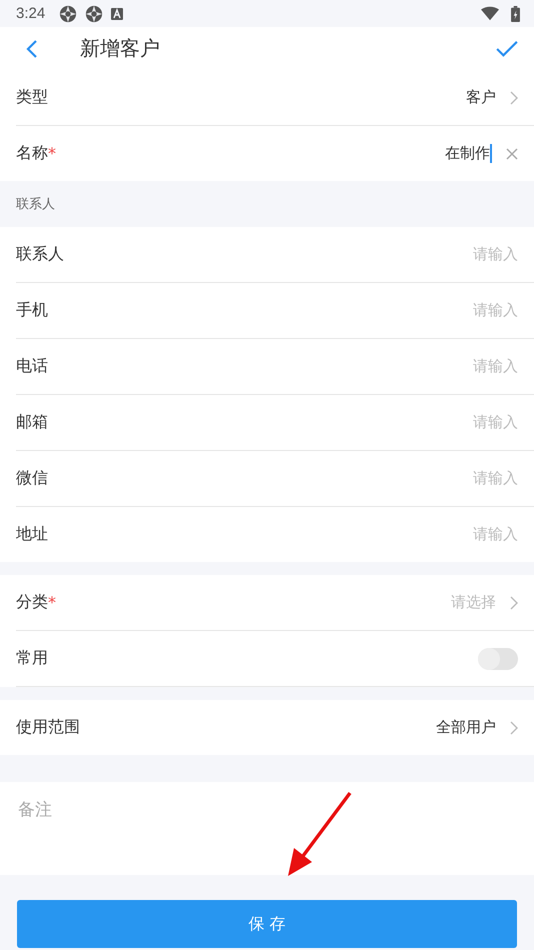  I want to click on page-title: 新增客户, so click(120, 48).